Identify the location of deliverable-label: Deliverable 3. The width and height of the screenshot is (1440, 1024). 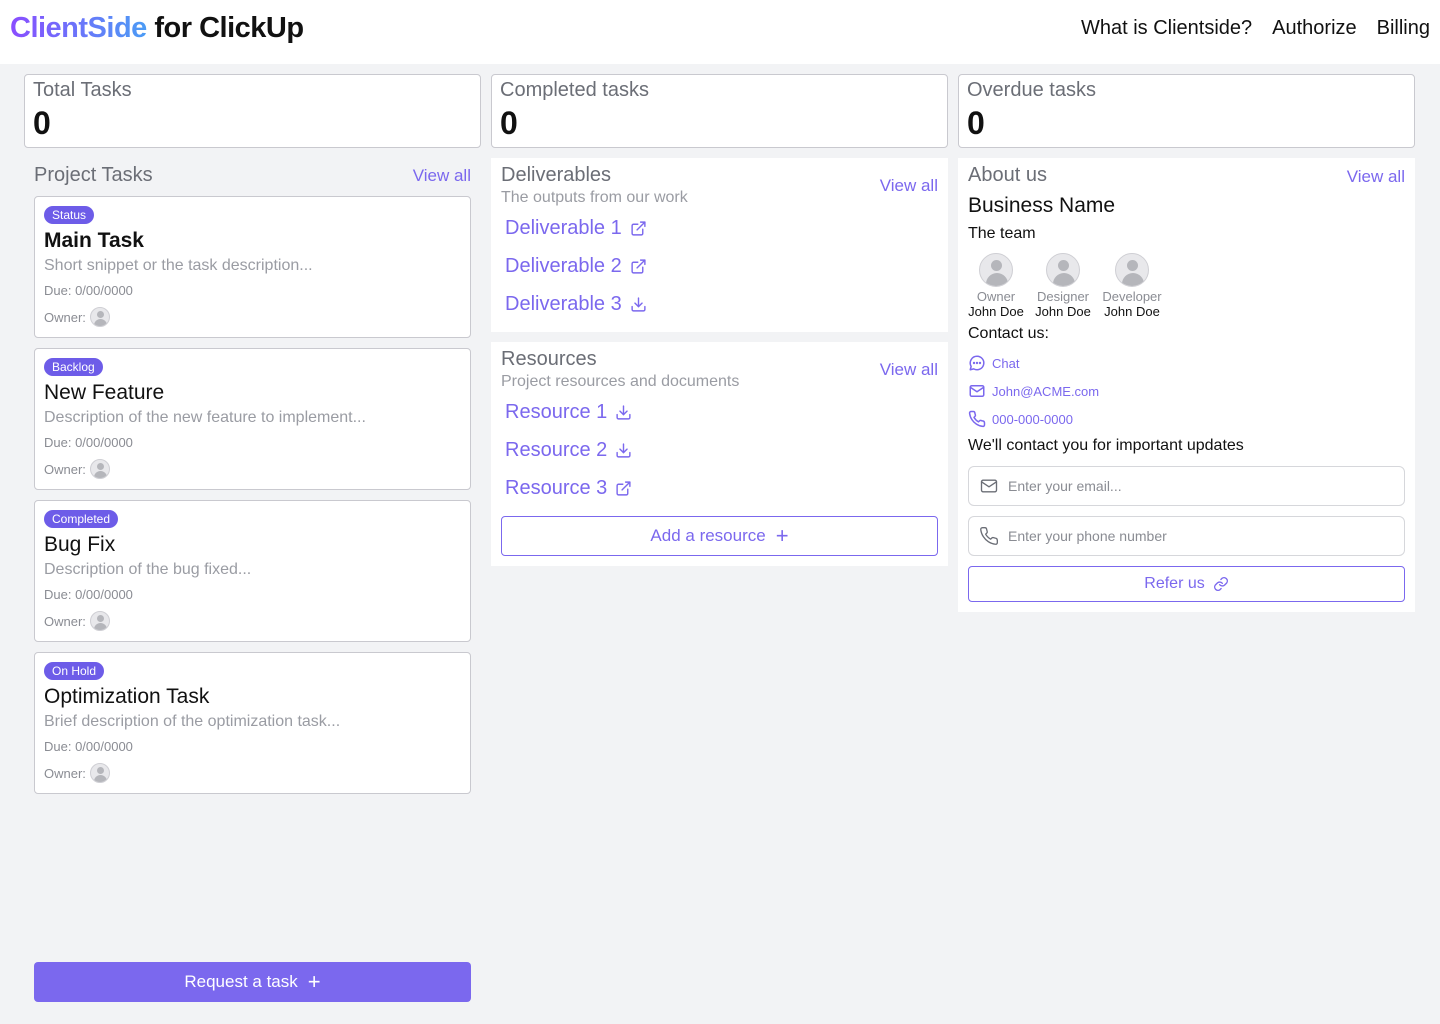
(563, 304).